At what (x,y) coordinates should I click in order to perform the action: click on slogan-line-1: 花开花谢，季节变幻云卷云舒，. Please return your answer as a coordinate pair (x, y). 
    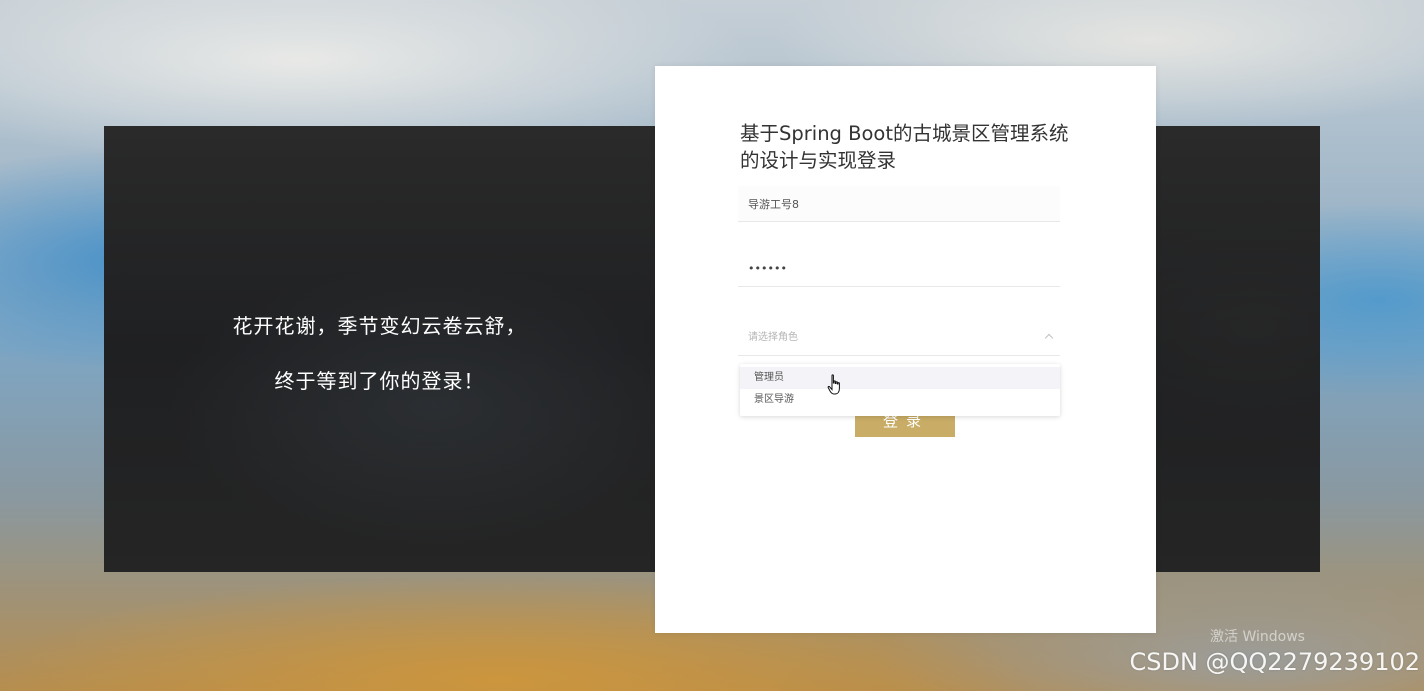
    Looking at the image, I should click on (379, 326).